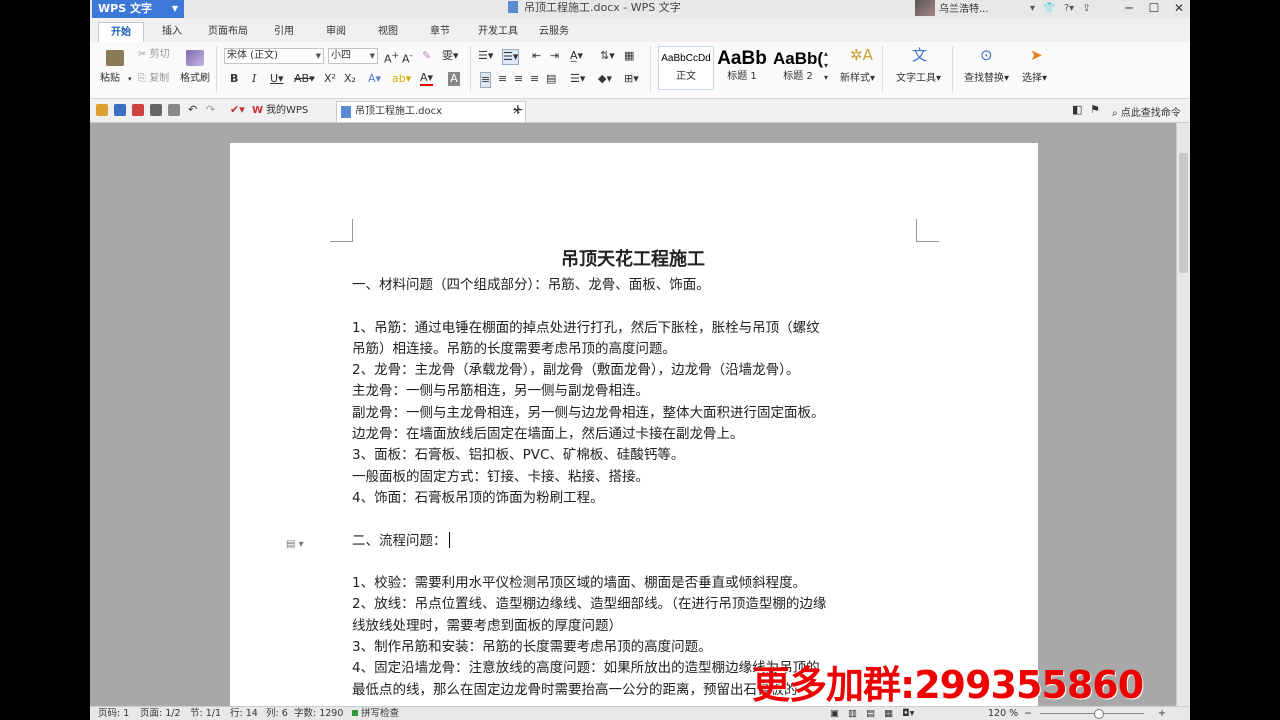 This screenshot has height=720, width=1280. Describe the element at coordinates (586, 327) in the screenshot. I see `paragraph: 1、吊筋：通过电锤在棚面的掉点处进行打孔，然后下胀栓，胀栓与吊顶（螺纹` at that location.